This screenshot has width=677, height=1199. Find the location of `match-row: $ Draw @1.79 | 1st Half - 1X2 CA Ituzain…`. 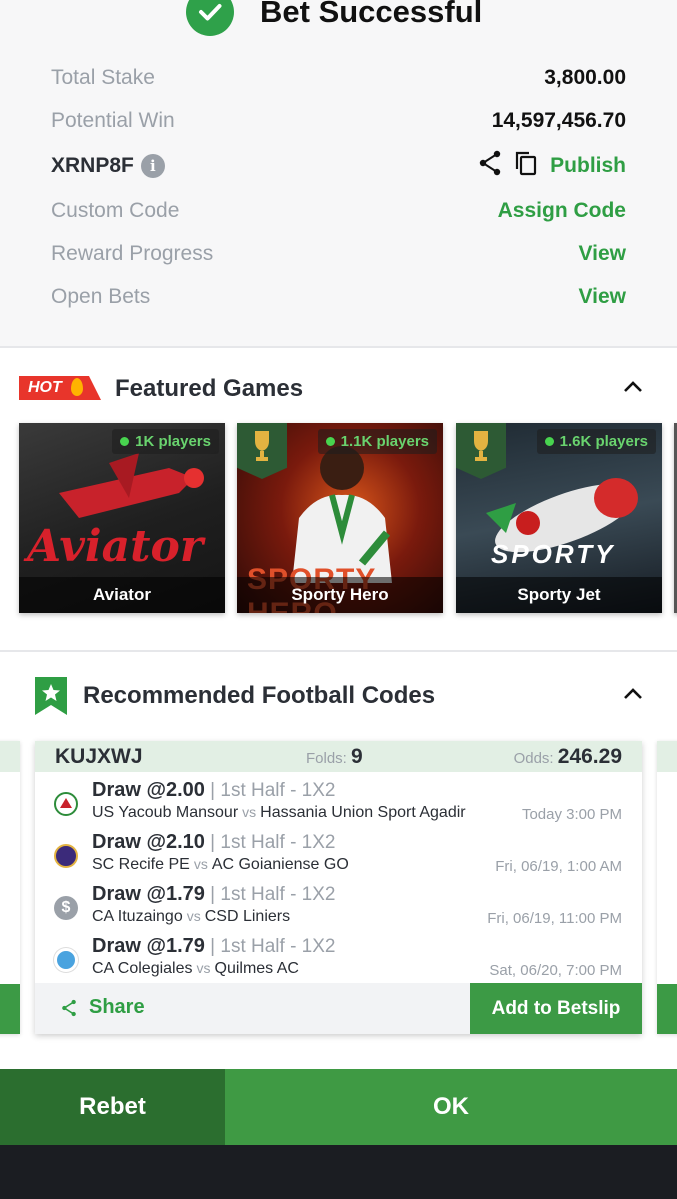

match-row: $ Draw @1.79 | 1st Half - 1X2 CA Ituzain… is located at coordinates (338, 904).